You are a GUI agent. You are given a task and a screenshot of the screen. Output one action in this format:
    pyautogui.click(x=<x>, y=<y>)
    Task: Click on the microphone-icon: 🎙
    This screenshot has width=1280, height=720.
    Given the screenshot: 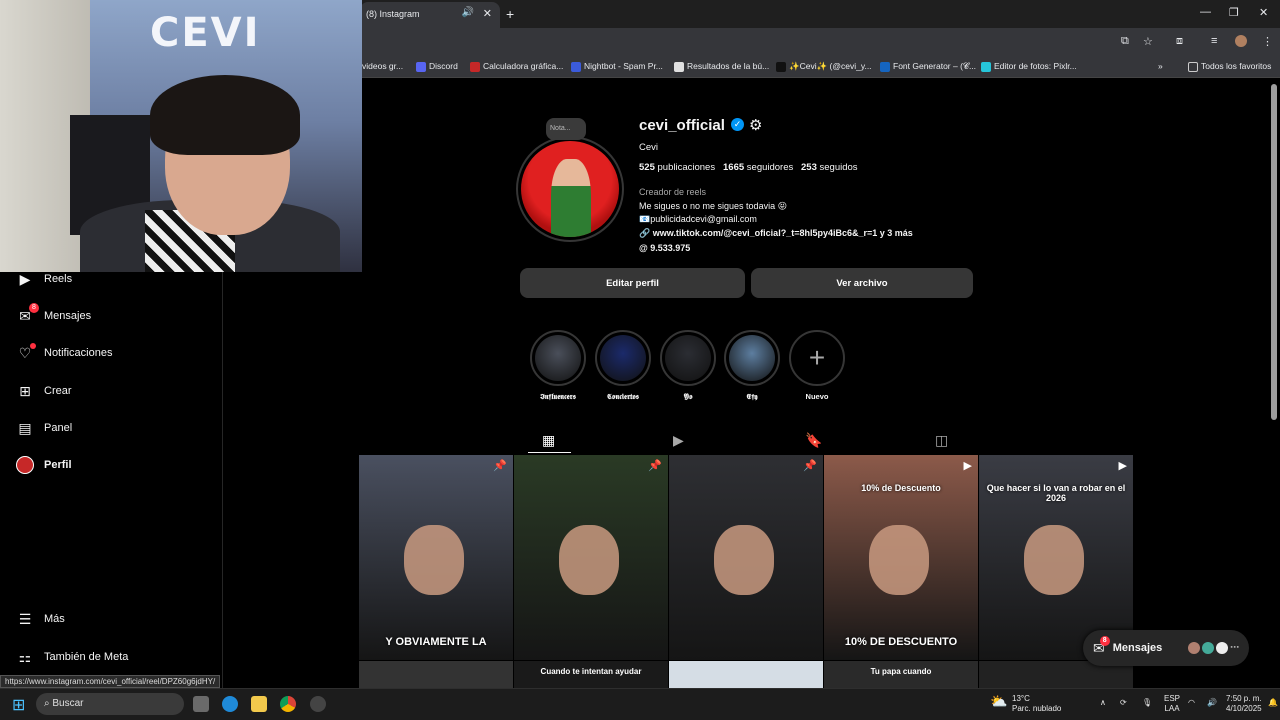 What is the action you would take?
    pyautogui.click(x=1147, y=703)
    